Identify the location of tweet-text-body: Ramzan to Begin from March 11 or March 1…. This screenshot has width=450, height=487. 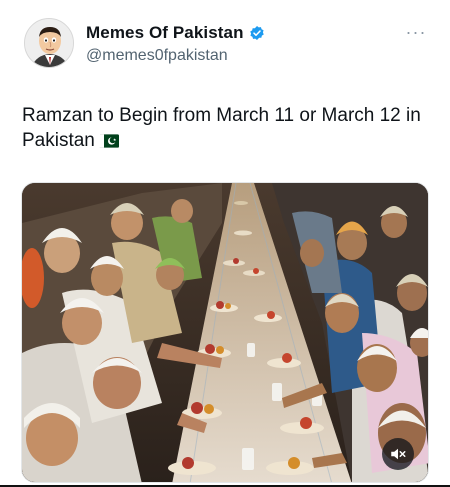
(221, 128).